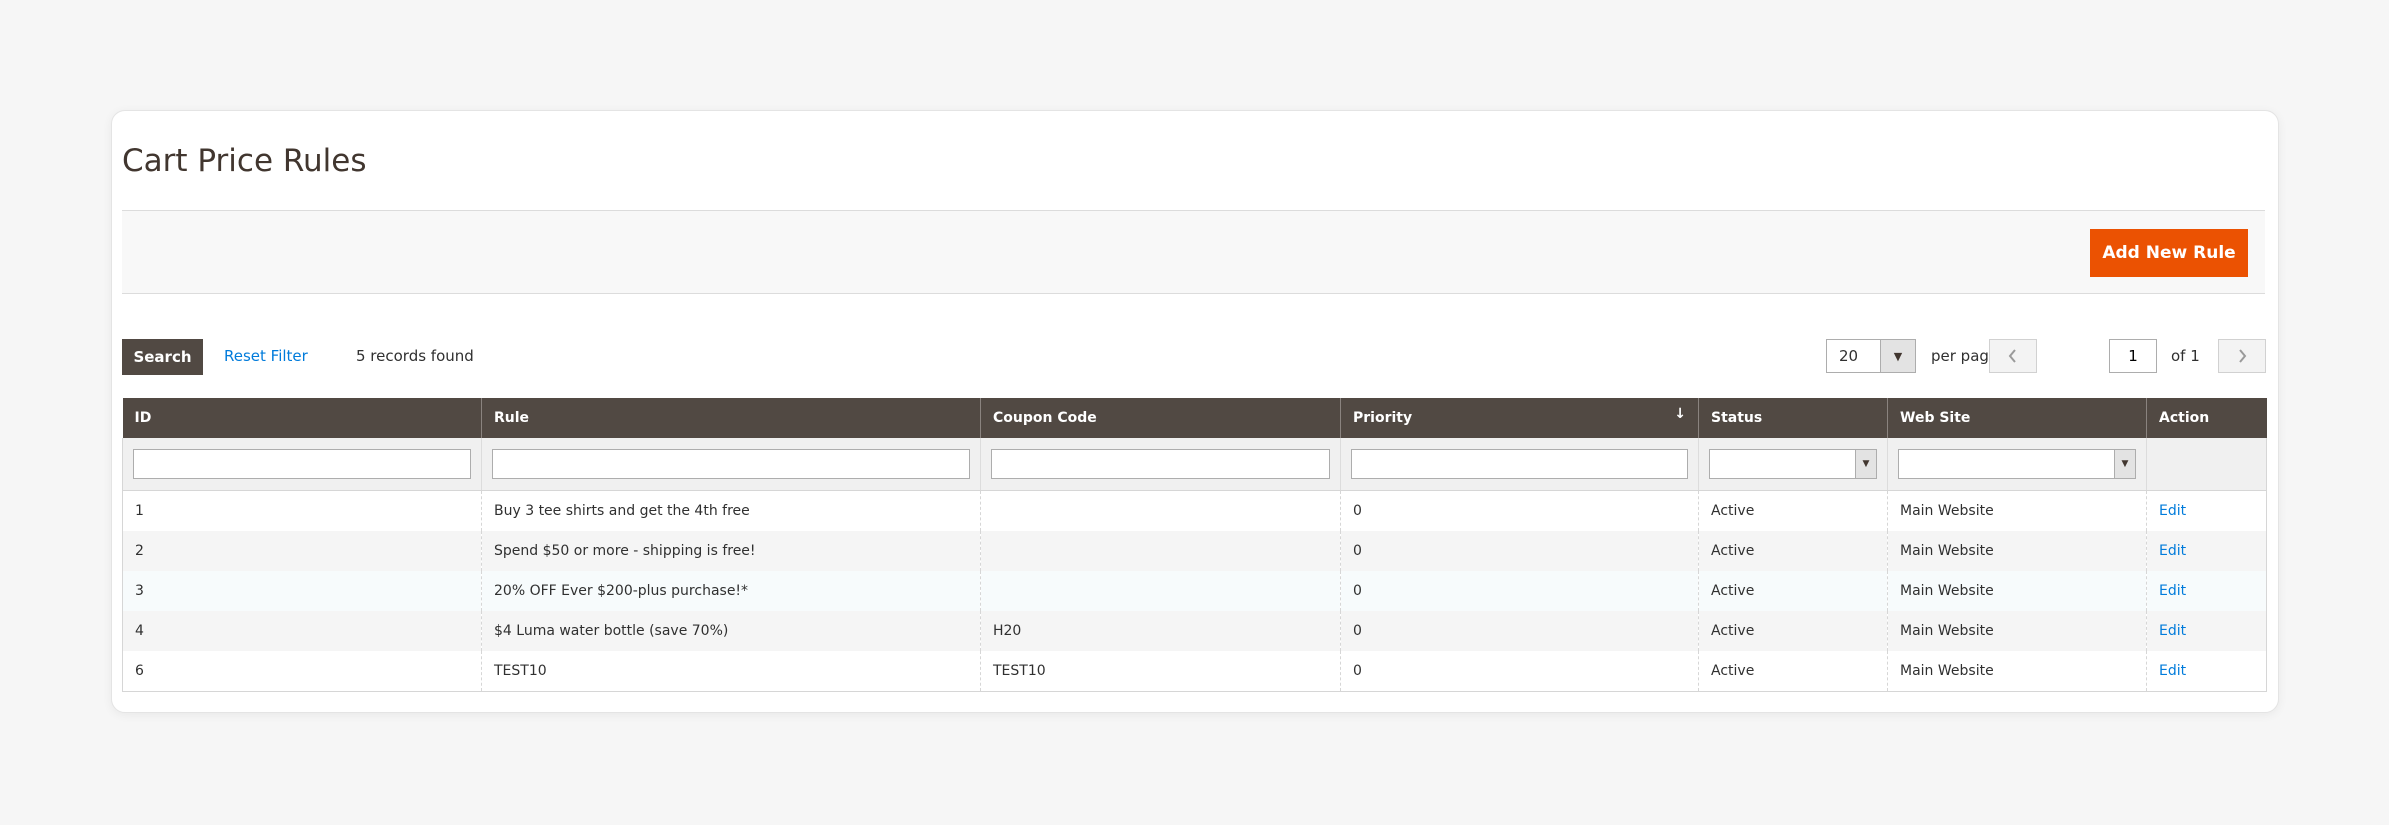 The height and width of the screenshot is (825, 2389). Describe the element at coordinates (302, 418) in the screenshot. I see `column-header-id: ID` at that location.